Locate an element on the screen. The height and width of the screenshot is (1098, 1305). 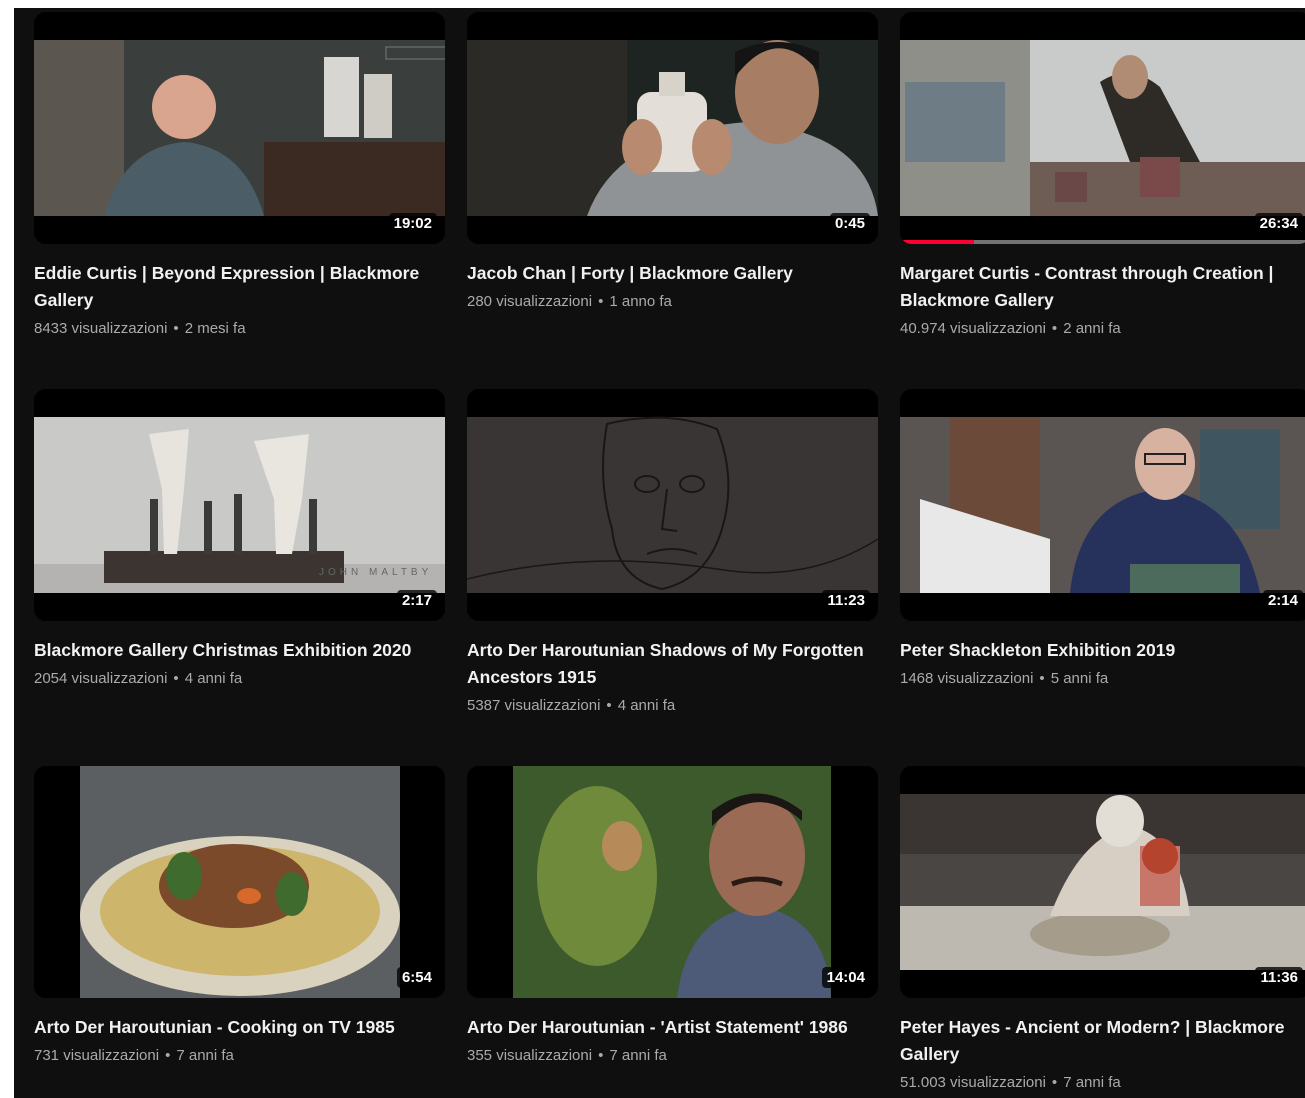
painting-man-thumbnail is located at coordinates (672, 882).